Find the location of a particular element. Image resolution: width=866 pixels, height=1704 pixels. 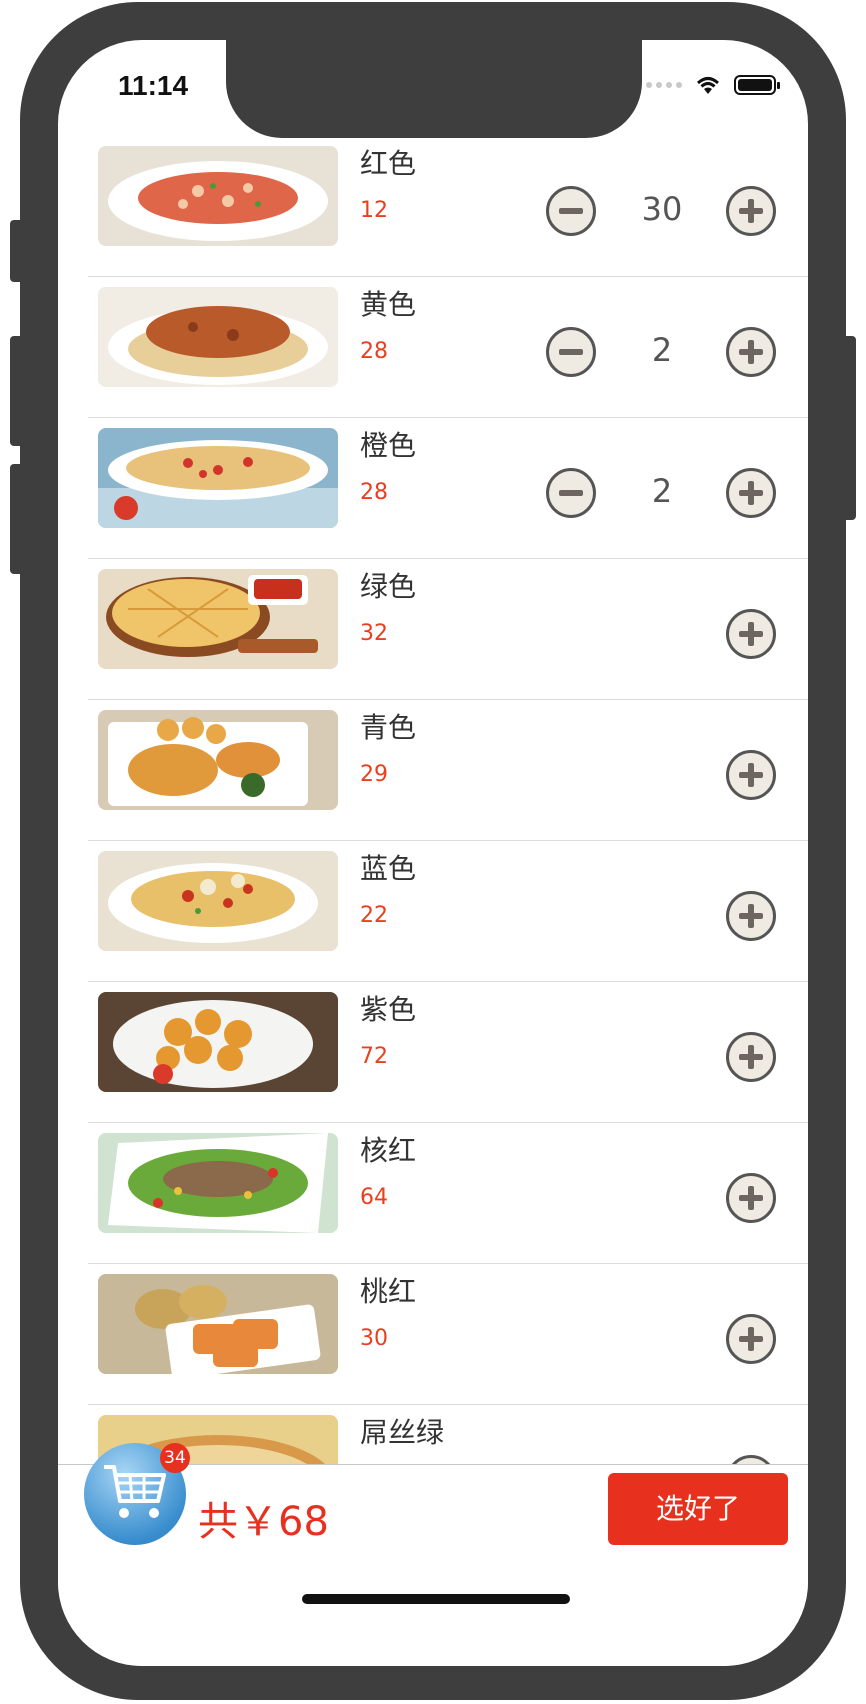

food-price: 29 is located at coordinates (374, 774).